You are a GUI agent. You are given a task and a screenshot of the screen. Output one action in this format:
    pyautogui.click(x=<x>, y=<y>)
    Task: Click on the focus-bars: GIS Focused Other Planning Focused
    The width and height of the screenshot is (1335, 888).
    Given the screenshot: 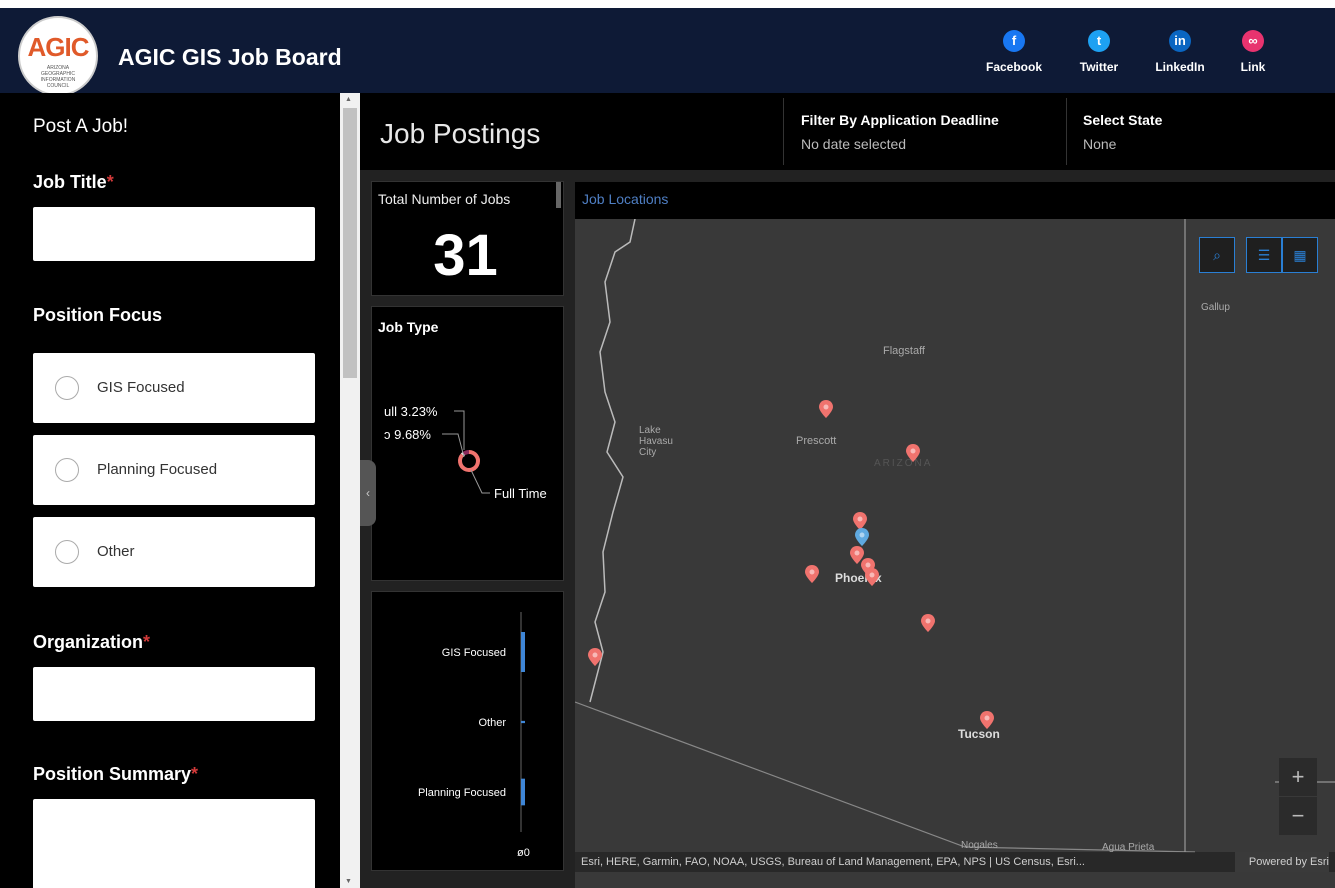 What is the action you would take?
    pyautogui.click(x=471, y=719)
    